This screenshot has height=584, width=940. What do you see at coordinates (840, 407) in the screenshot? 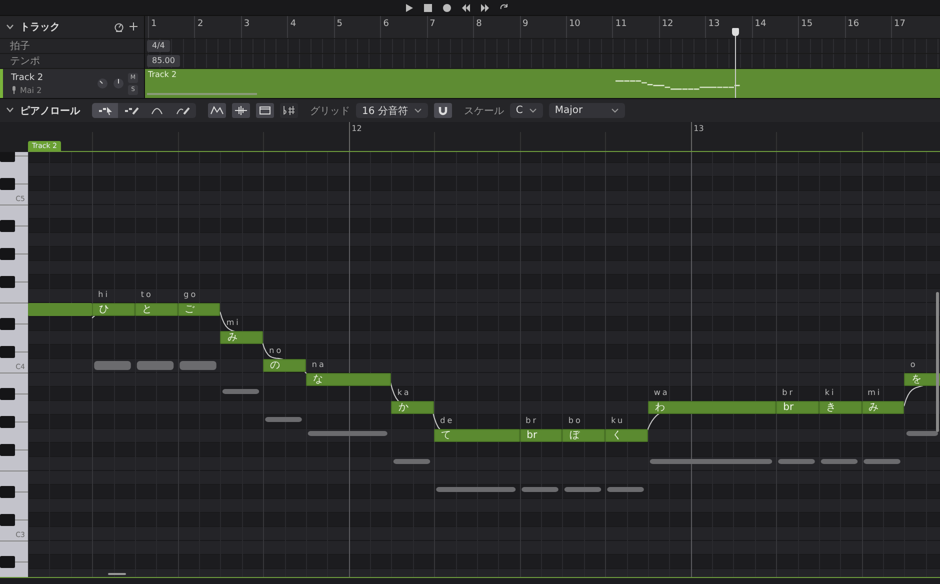
I see `note-block: き` at bounding box center [840, 407].